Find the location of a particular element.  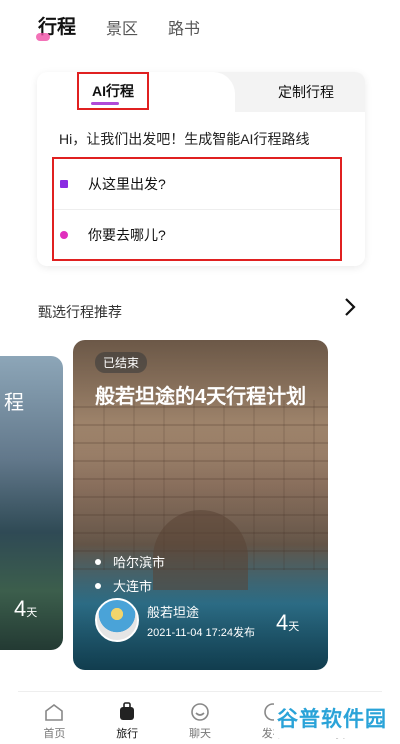

previous-card-days: 4天 is located at coordinates (26, 608).